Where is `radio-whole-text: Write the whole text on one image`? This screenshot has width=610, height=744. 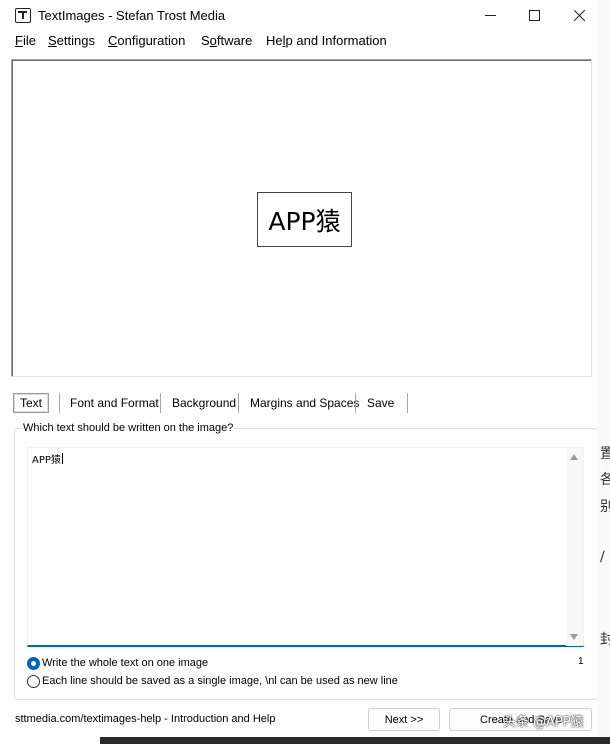 radio-whole-text: Write the whole text on one image is located at coordinates (117, 663).